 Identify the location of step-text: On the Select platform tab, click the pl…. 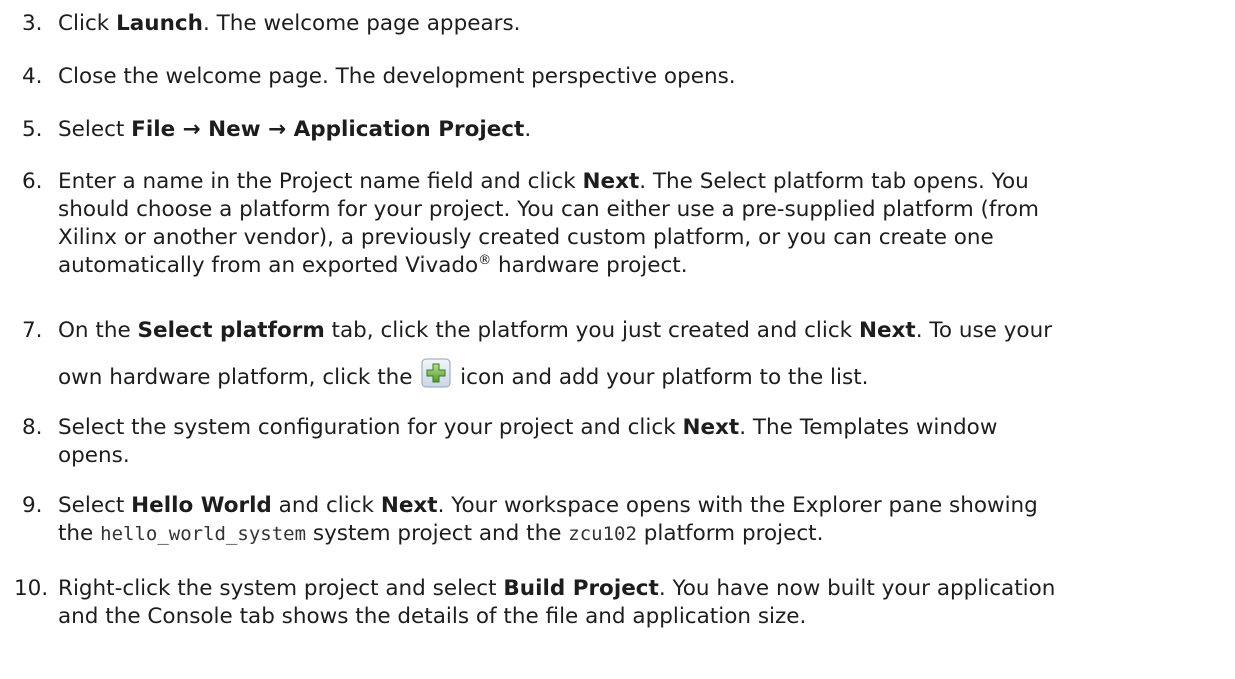
(555, 354).